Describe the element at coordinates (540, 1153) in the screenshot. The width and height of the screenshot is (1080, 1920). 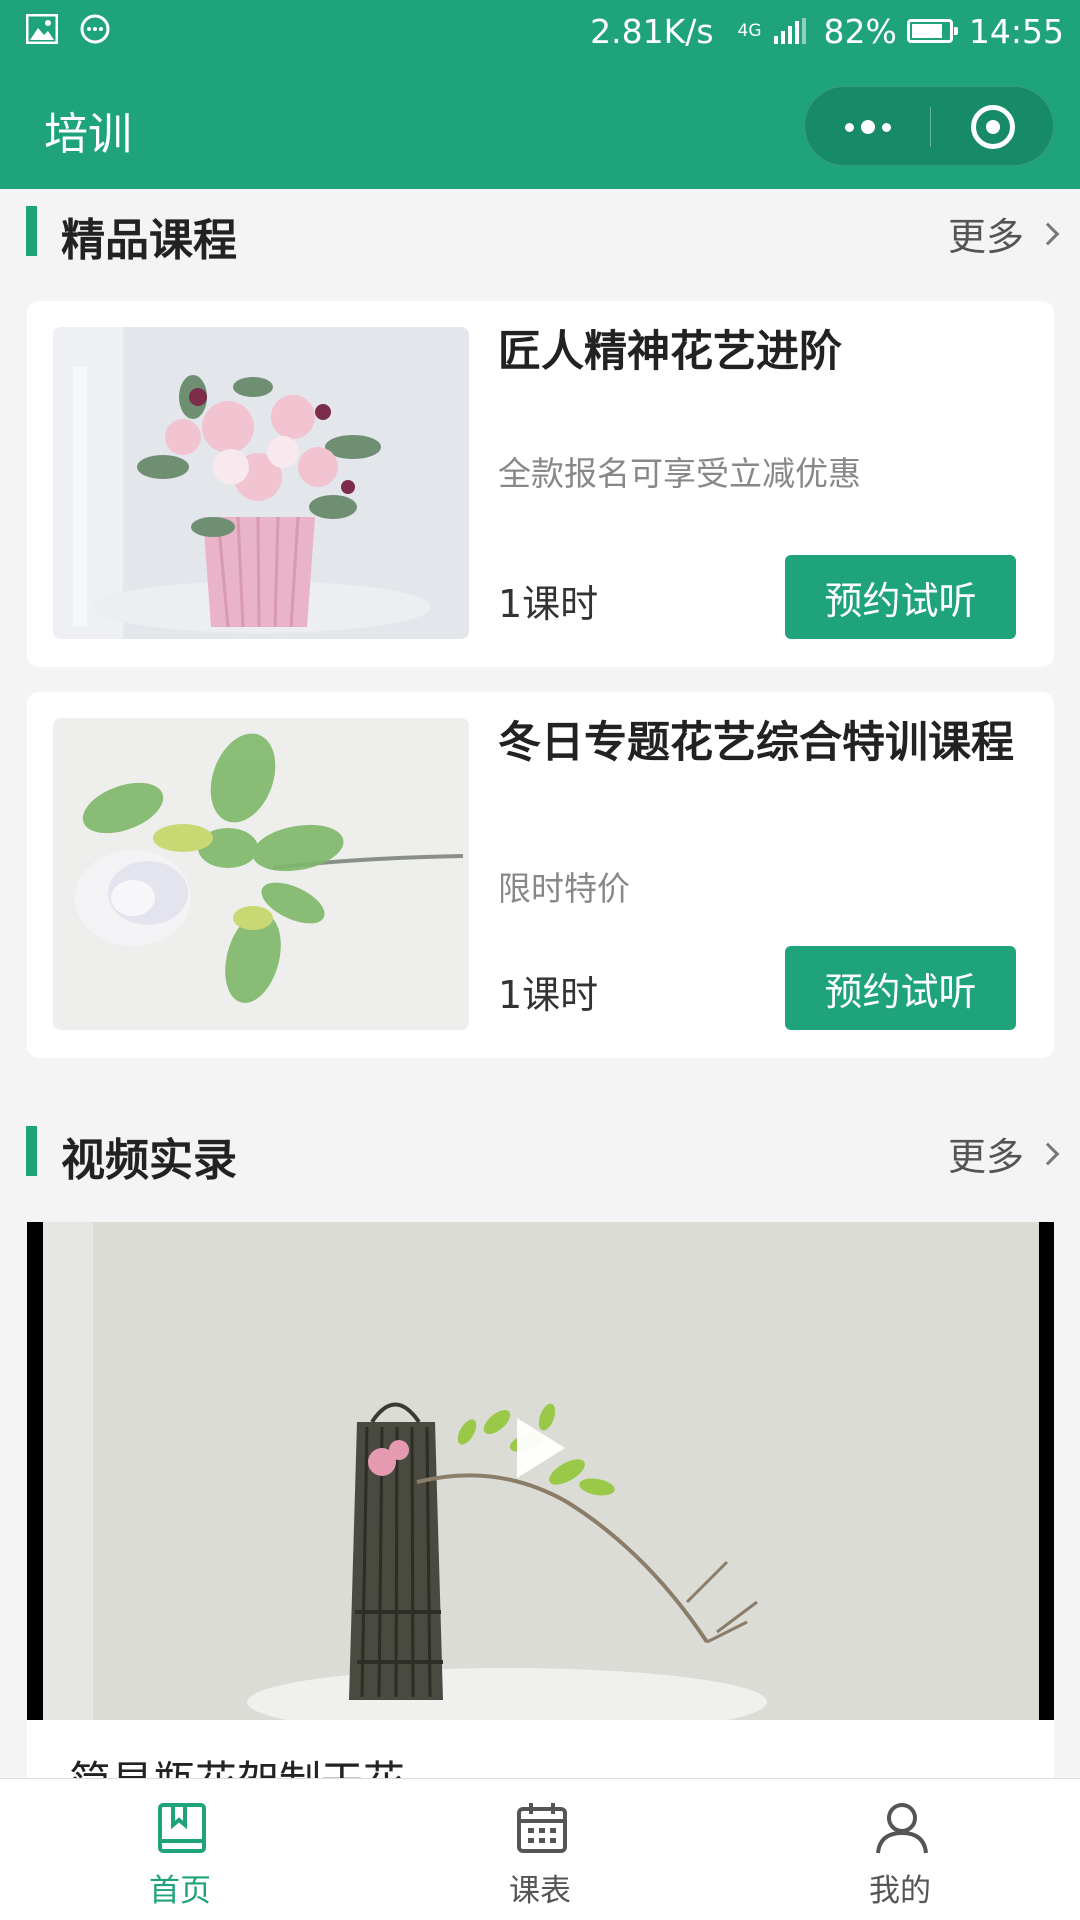
I see `section-header-videos: 视频实录 更多` at that location.